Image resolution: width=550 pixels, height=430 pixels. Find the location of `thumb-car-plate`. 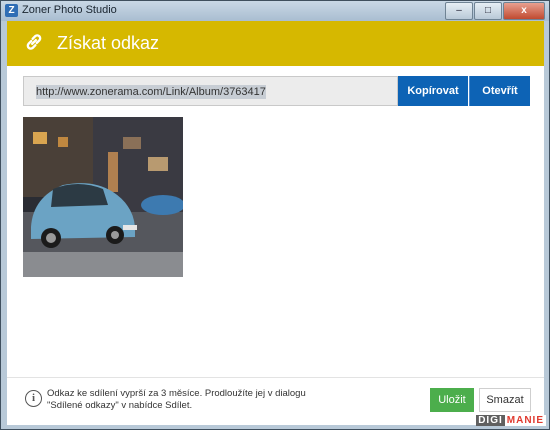

thumb-car-plate is located at coordinates (130, 227).